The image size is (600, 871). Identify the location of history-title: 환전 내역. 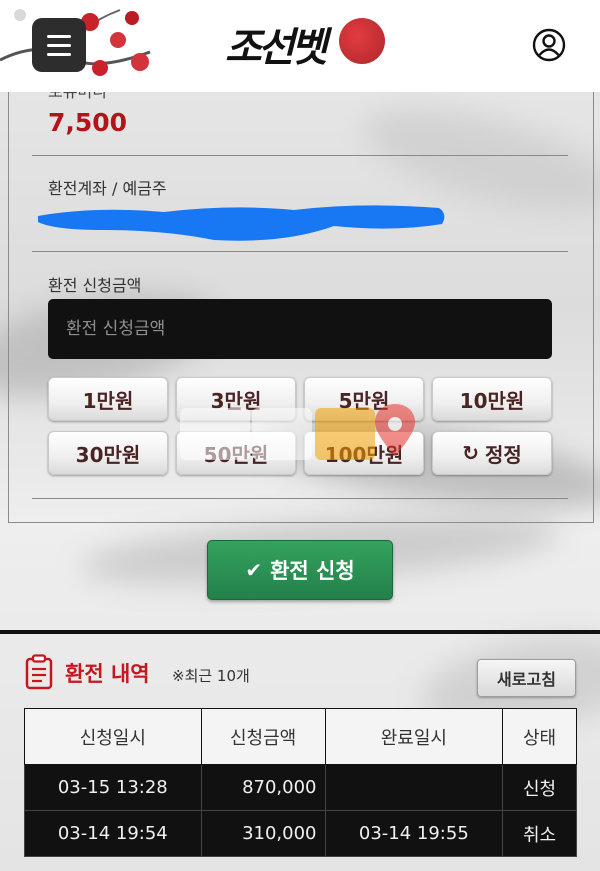
(107, 674).